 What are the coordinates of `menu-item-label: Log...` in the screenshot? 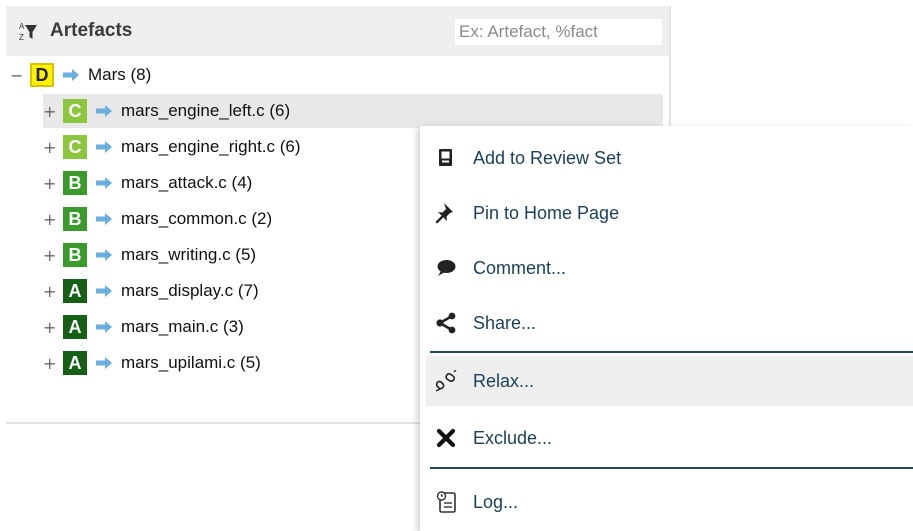 It's located at (496, 501).